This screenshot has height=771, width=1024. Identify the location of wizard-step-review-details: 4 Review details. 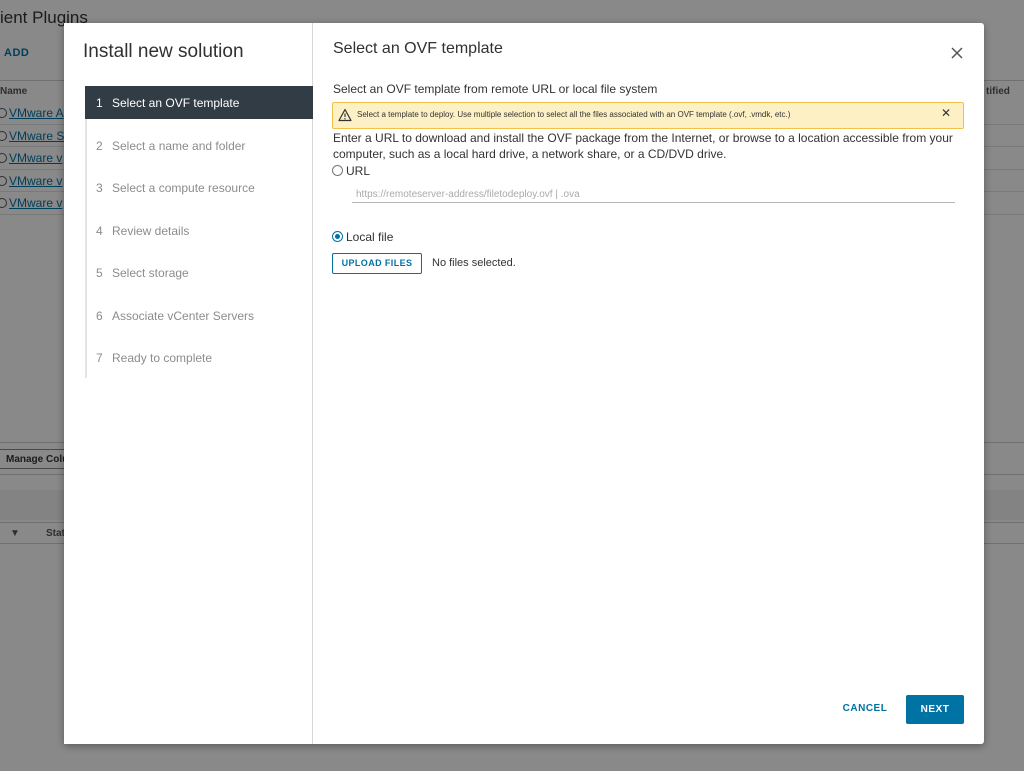
(200, 235).